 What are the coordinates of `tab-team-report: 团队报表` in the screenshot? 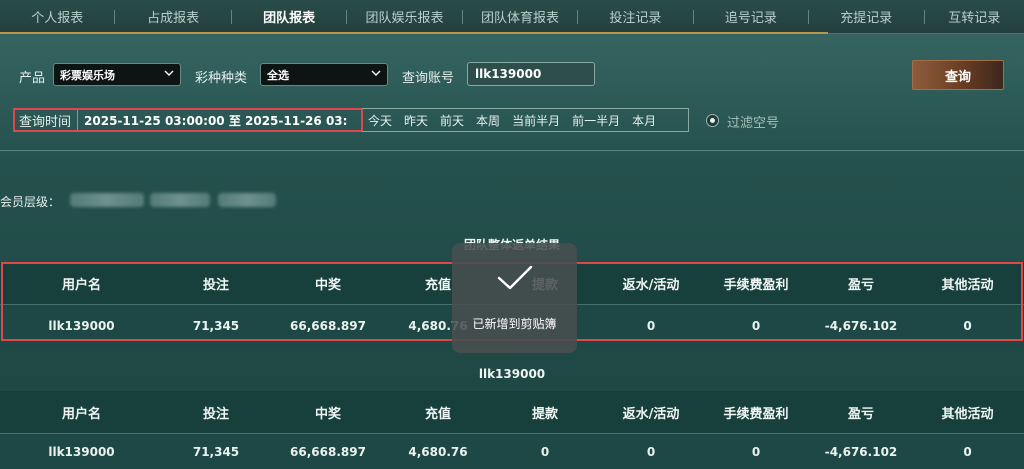 It's located at (289, 17).